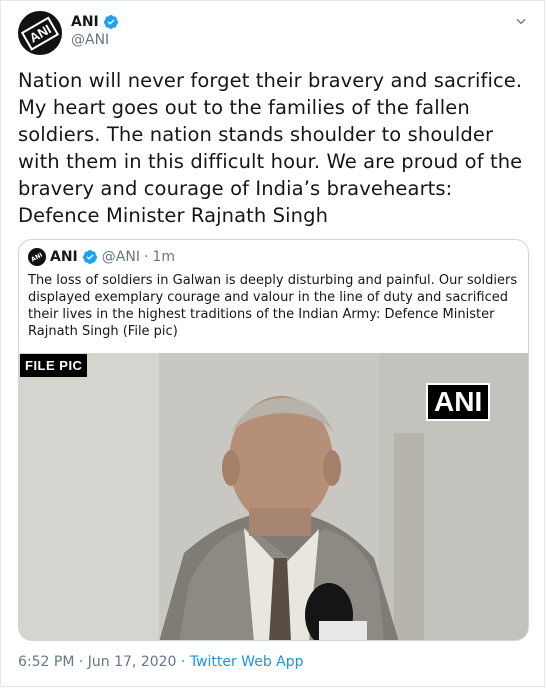 This screenshot has width=547, height=689. Describe the element at coordinates (46, 662) in the screenshot. I see `tweet-time: 6:52 PM` at that location.